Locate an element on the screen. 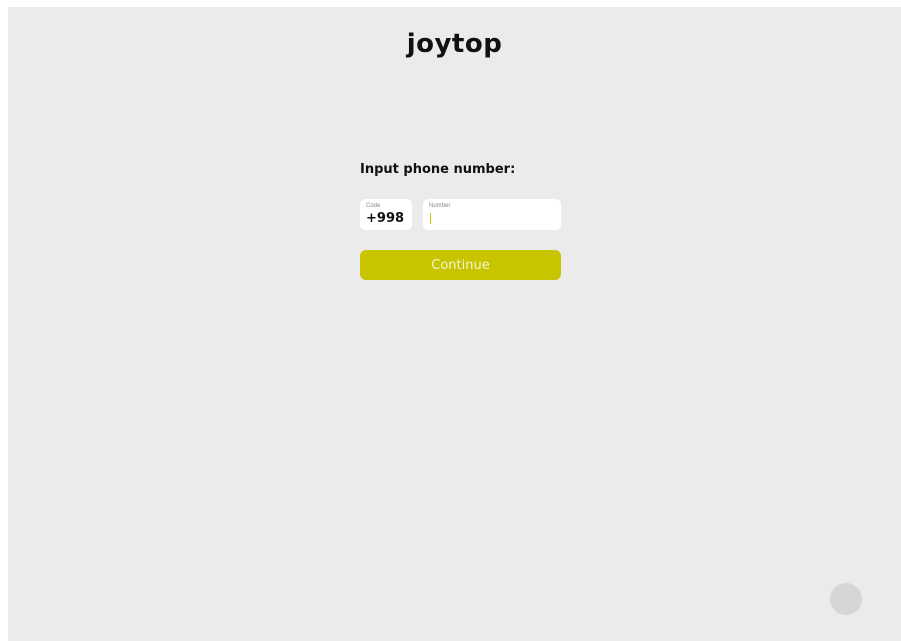  phone-number-input is located at coordinates (491, 218).